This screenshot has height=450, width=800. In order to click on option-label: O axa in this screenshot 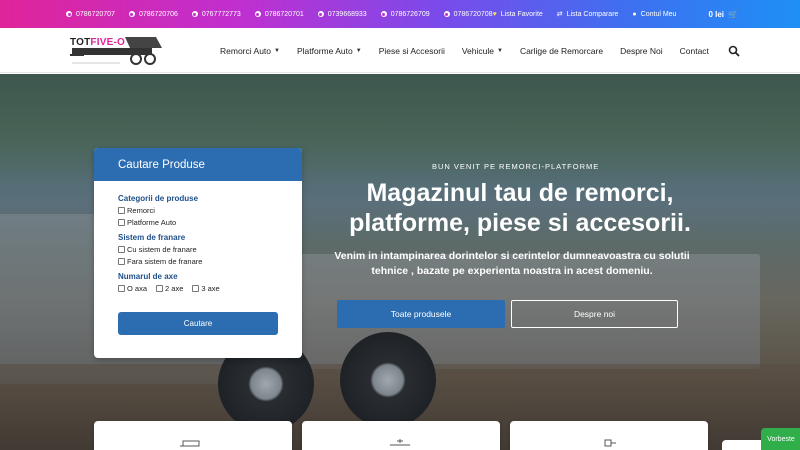, I will do `click(137, 288)`.